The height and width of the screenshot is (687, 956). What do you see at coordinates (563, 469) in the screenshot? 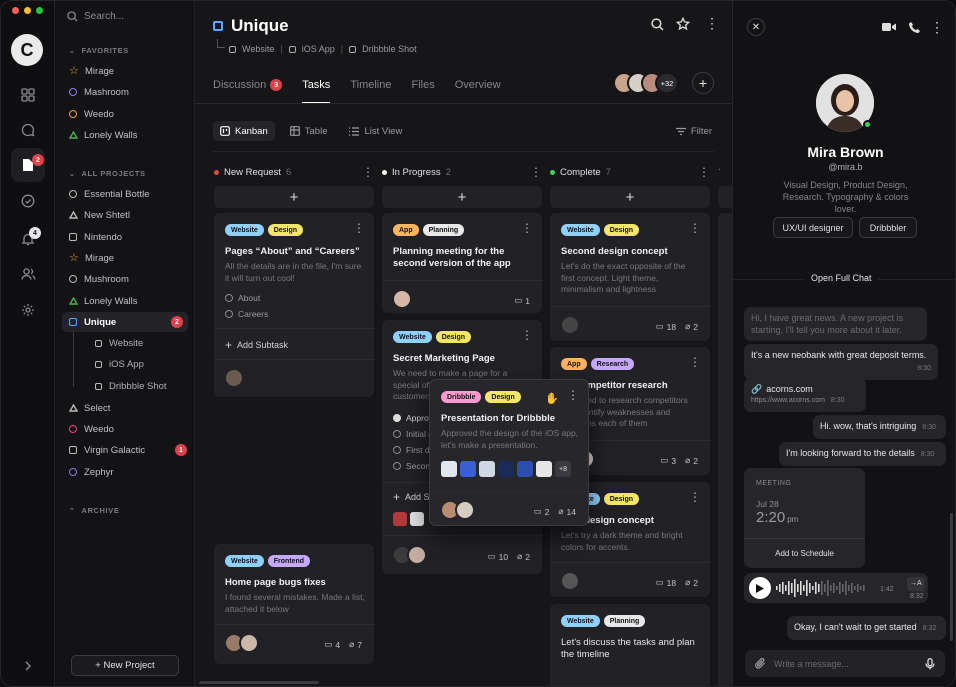
I see `more-attachments-count: +8` at bounding box center [563, 469].